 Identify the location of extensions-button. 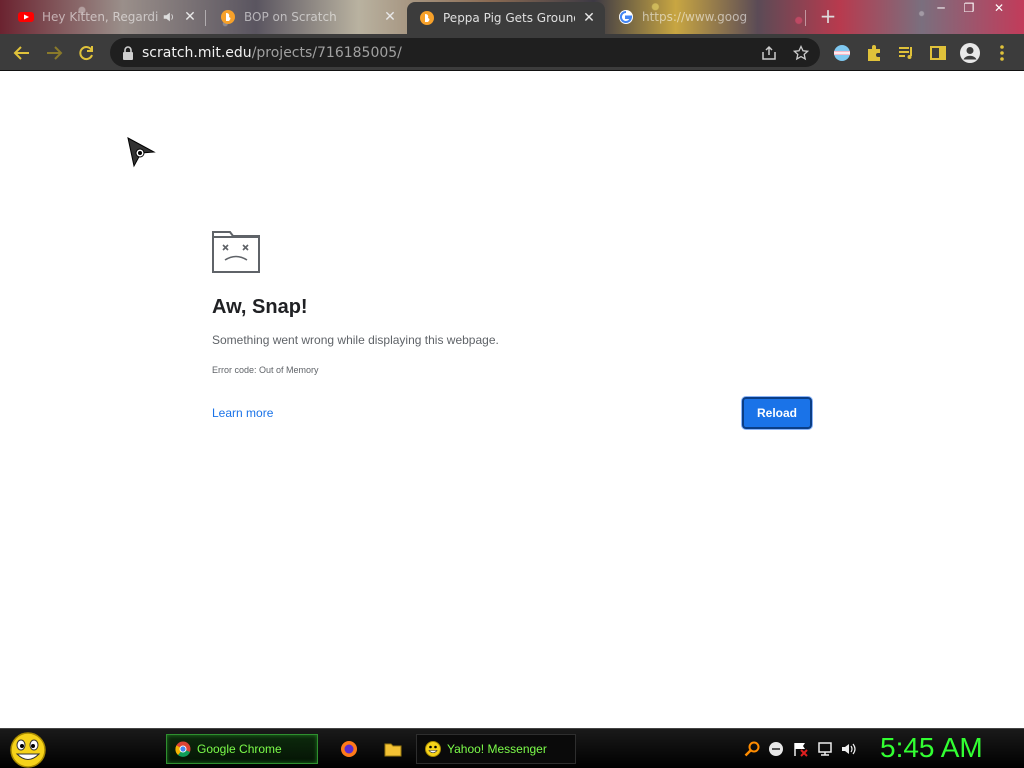
(874, 53).